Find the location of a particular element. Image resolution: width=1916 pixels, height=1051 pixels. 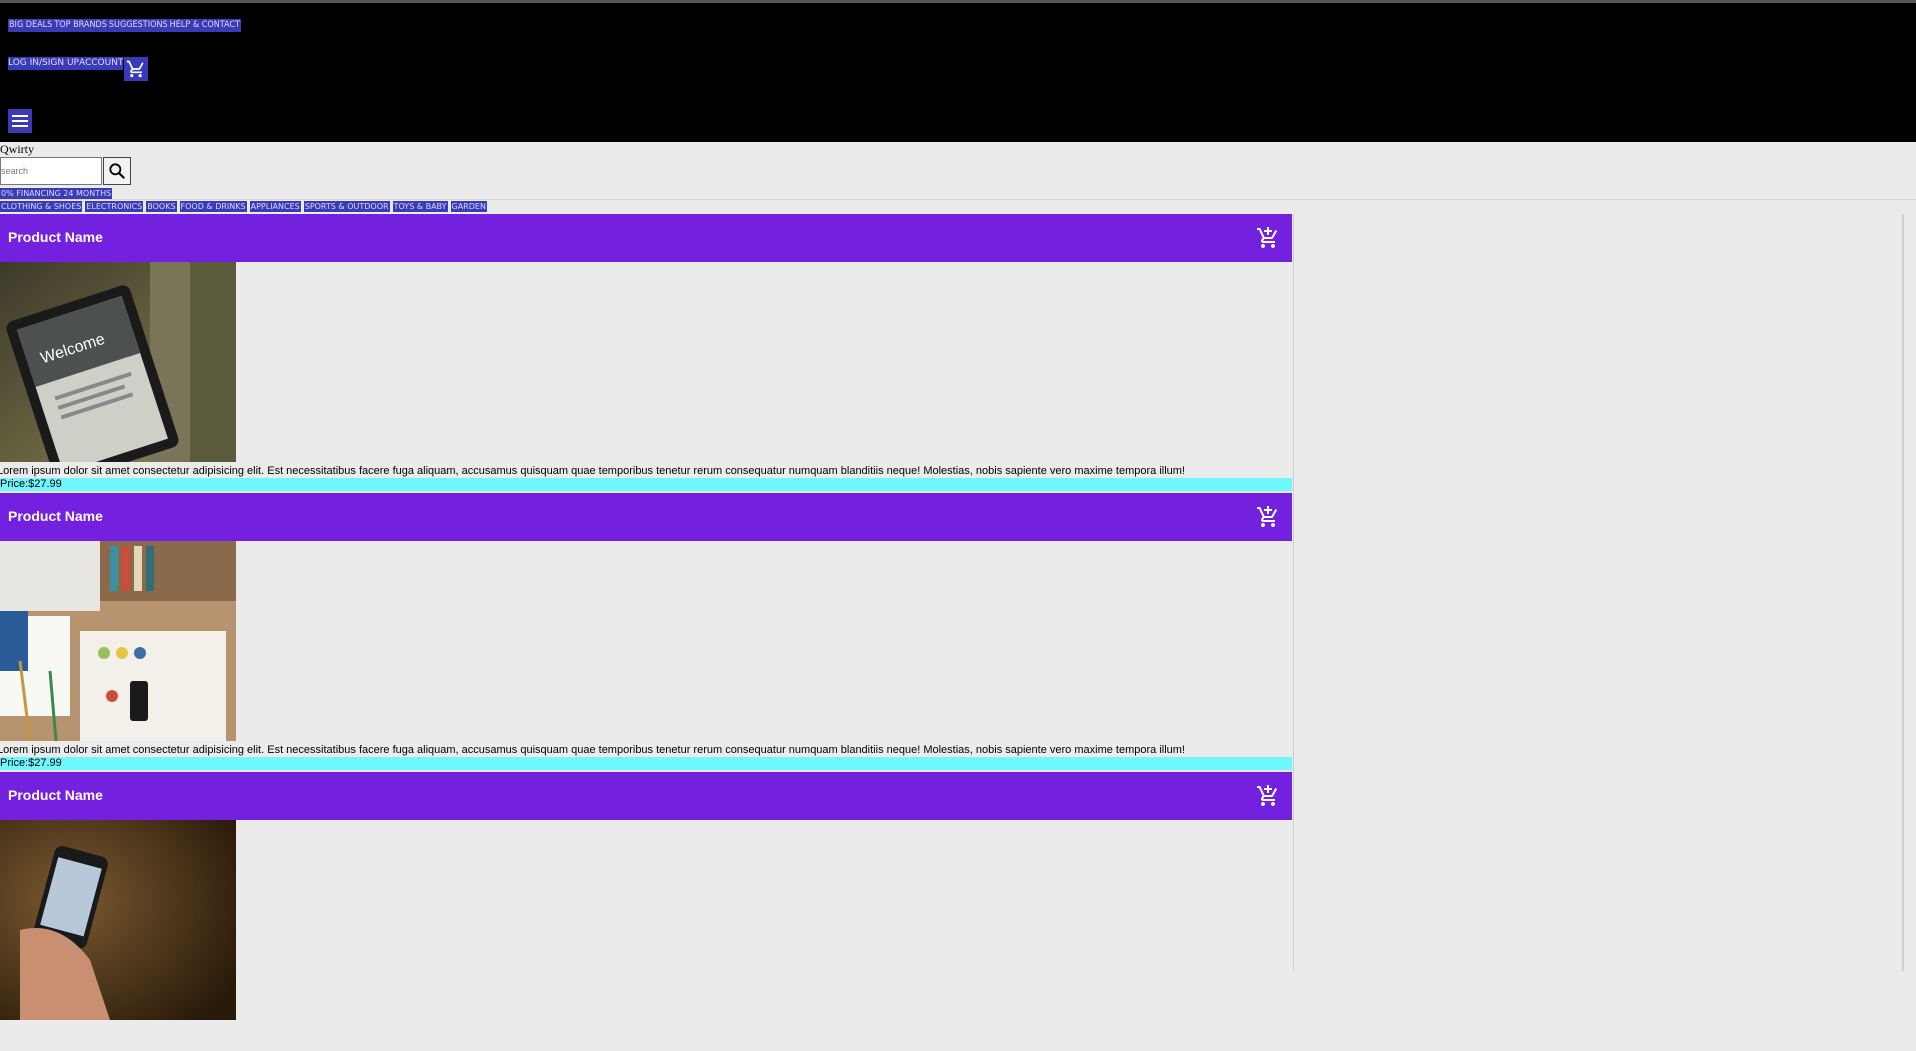

promo-banner: 0% FINANCING 24 MONTHS is located at coordinates (56, 193).